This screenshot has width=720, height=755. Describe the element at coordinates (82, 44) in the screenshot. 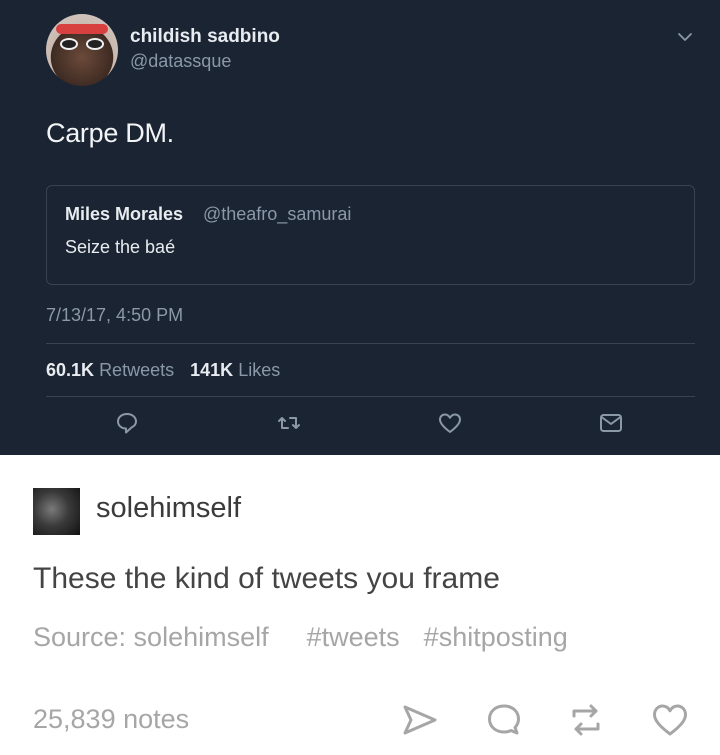

I see `glasses-shape` at that location.